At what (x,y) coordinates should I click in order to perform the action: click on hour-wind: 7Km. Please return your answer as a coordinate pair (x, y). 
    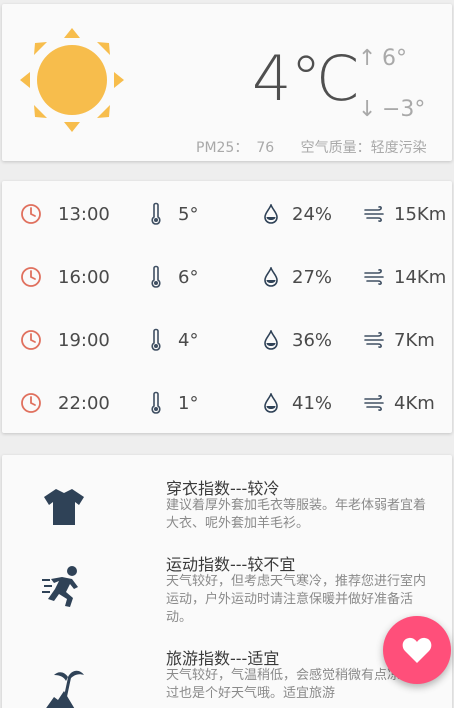
    Looking at the image, I should click on (414, 340).